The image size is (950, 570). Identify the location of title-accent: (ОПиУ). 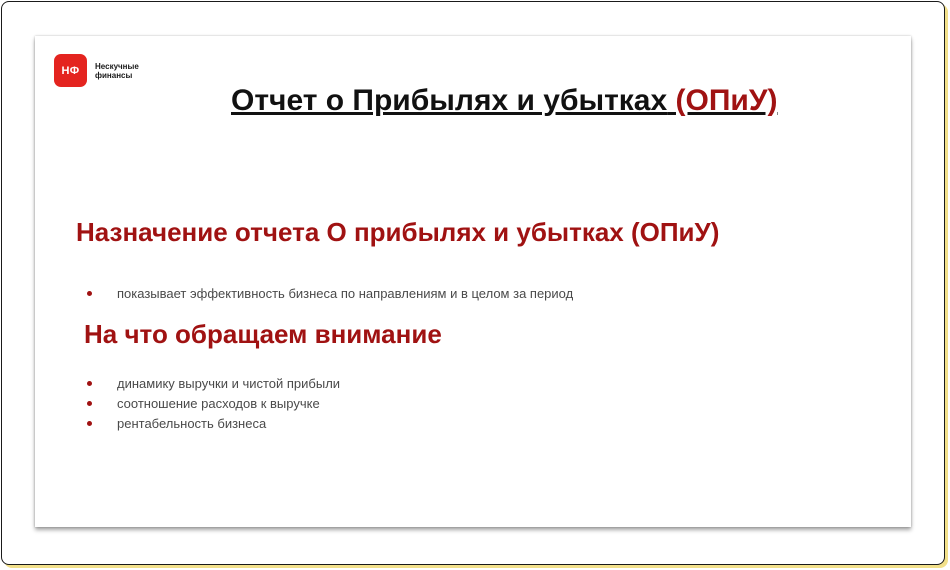
(726, 100).